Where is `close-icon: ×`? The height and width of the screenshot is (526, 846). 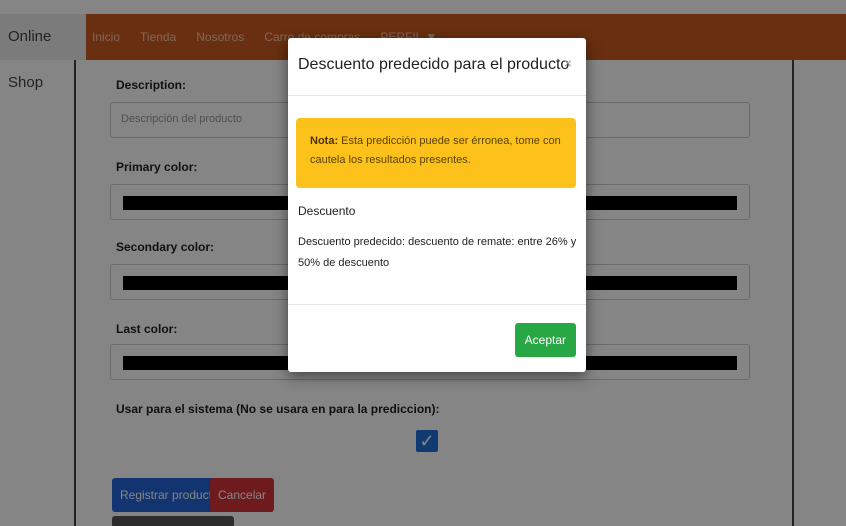 close-icon: × is located at coordinates (568, 63).